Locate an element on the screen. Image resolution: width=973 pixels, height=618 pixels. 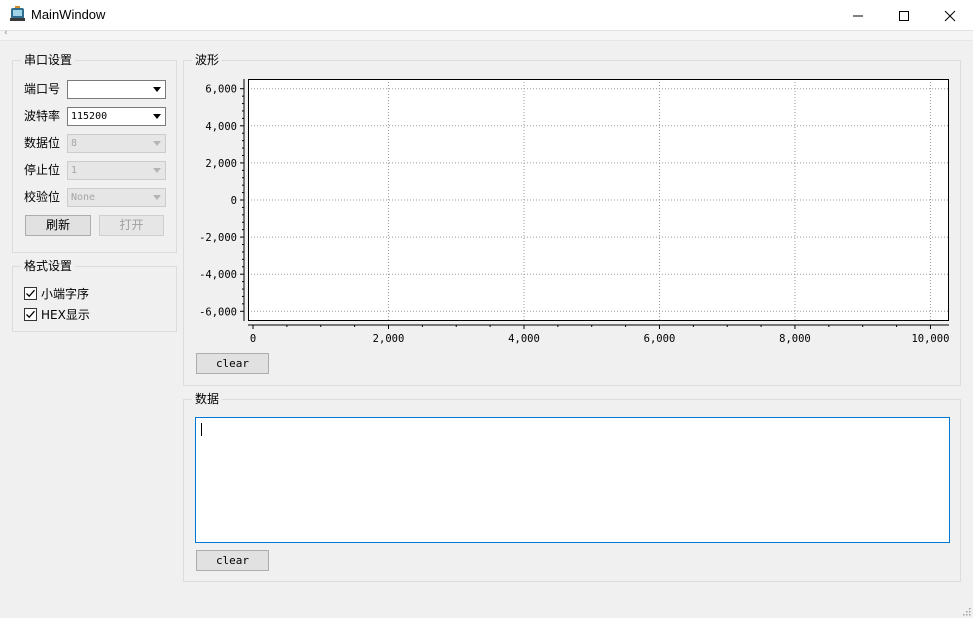
x-tick-label: 10,000 is located at coordinates (930, 339).